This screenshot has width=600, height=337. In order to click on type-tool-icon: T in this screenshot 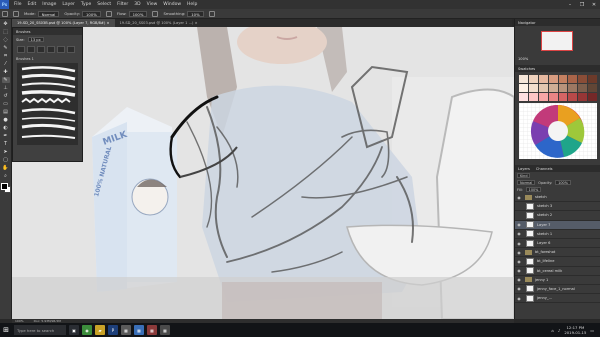, I will do `click(6, 144)`.